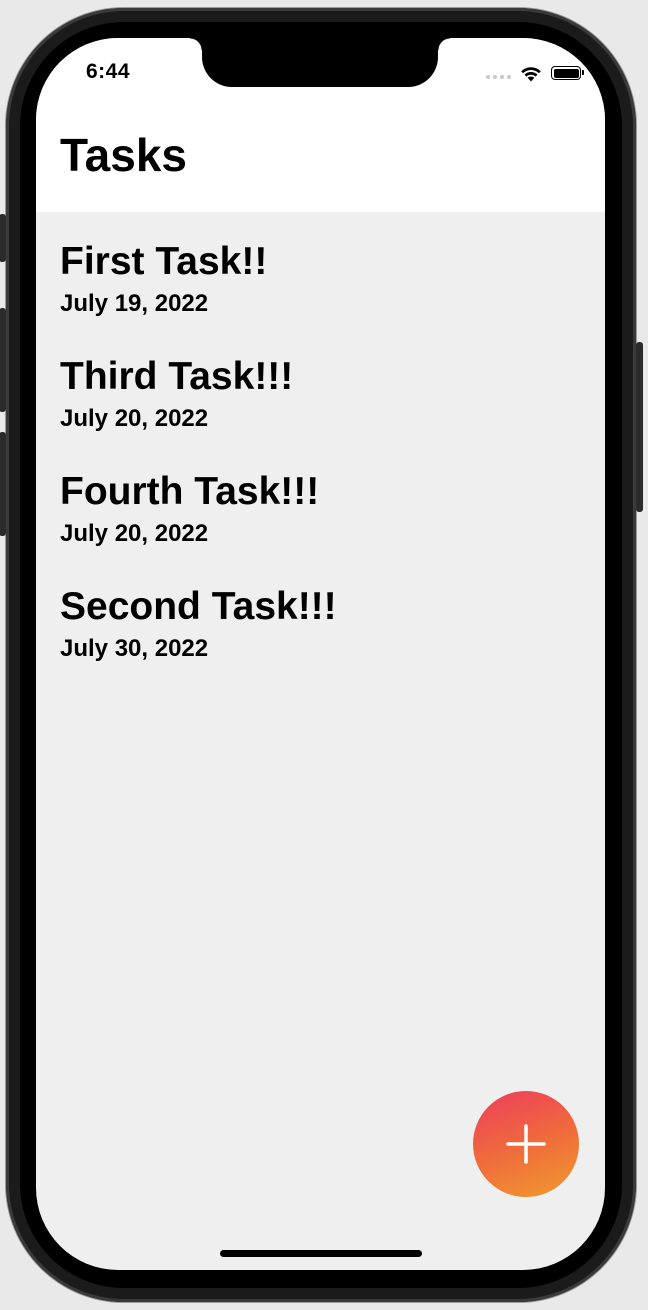 The image size is (648, 1310). I want to click on plus-icon, so click(526, 1144).